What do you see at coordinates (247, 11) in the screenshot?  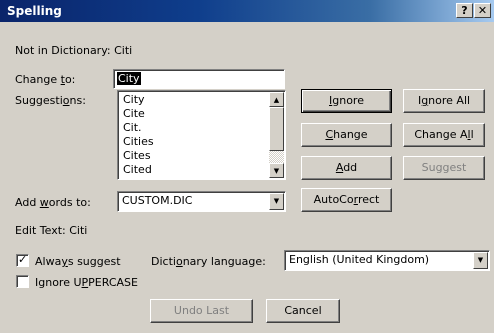 I see `title-bar: Spelling ? ✕` at bounding box center [247, 11].